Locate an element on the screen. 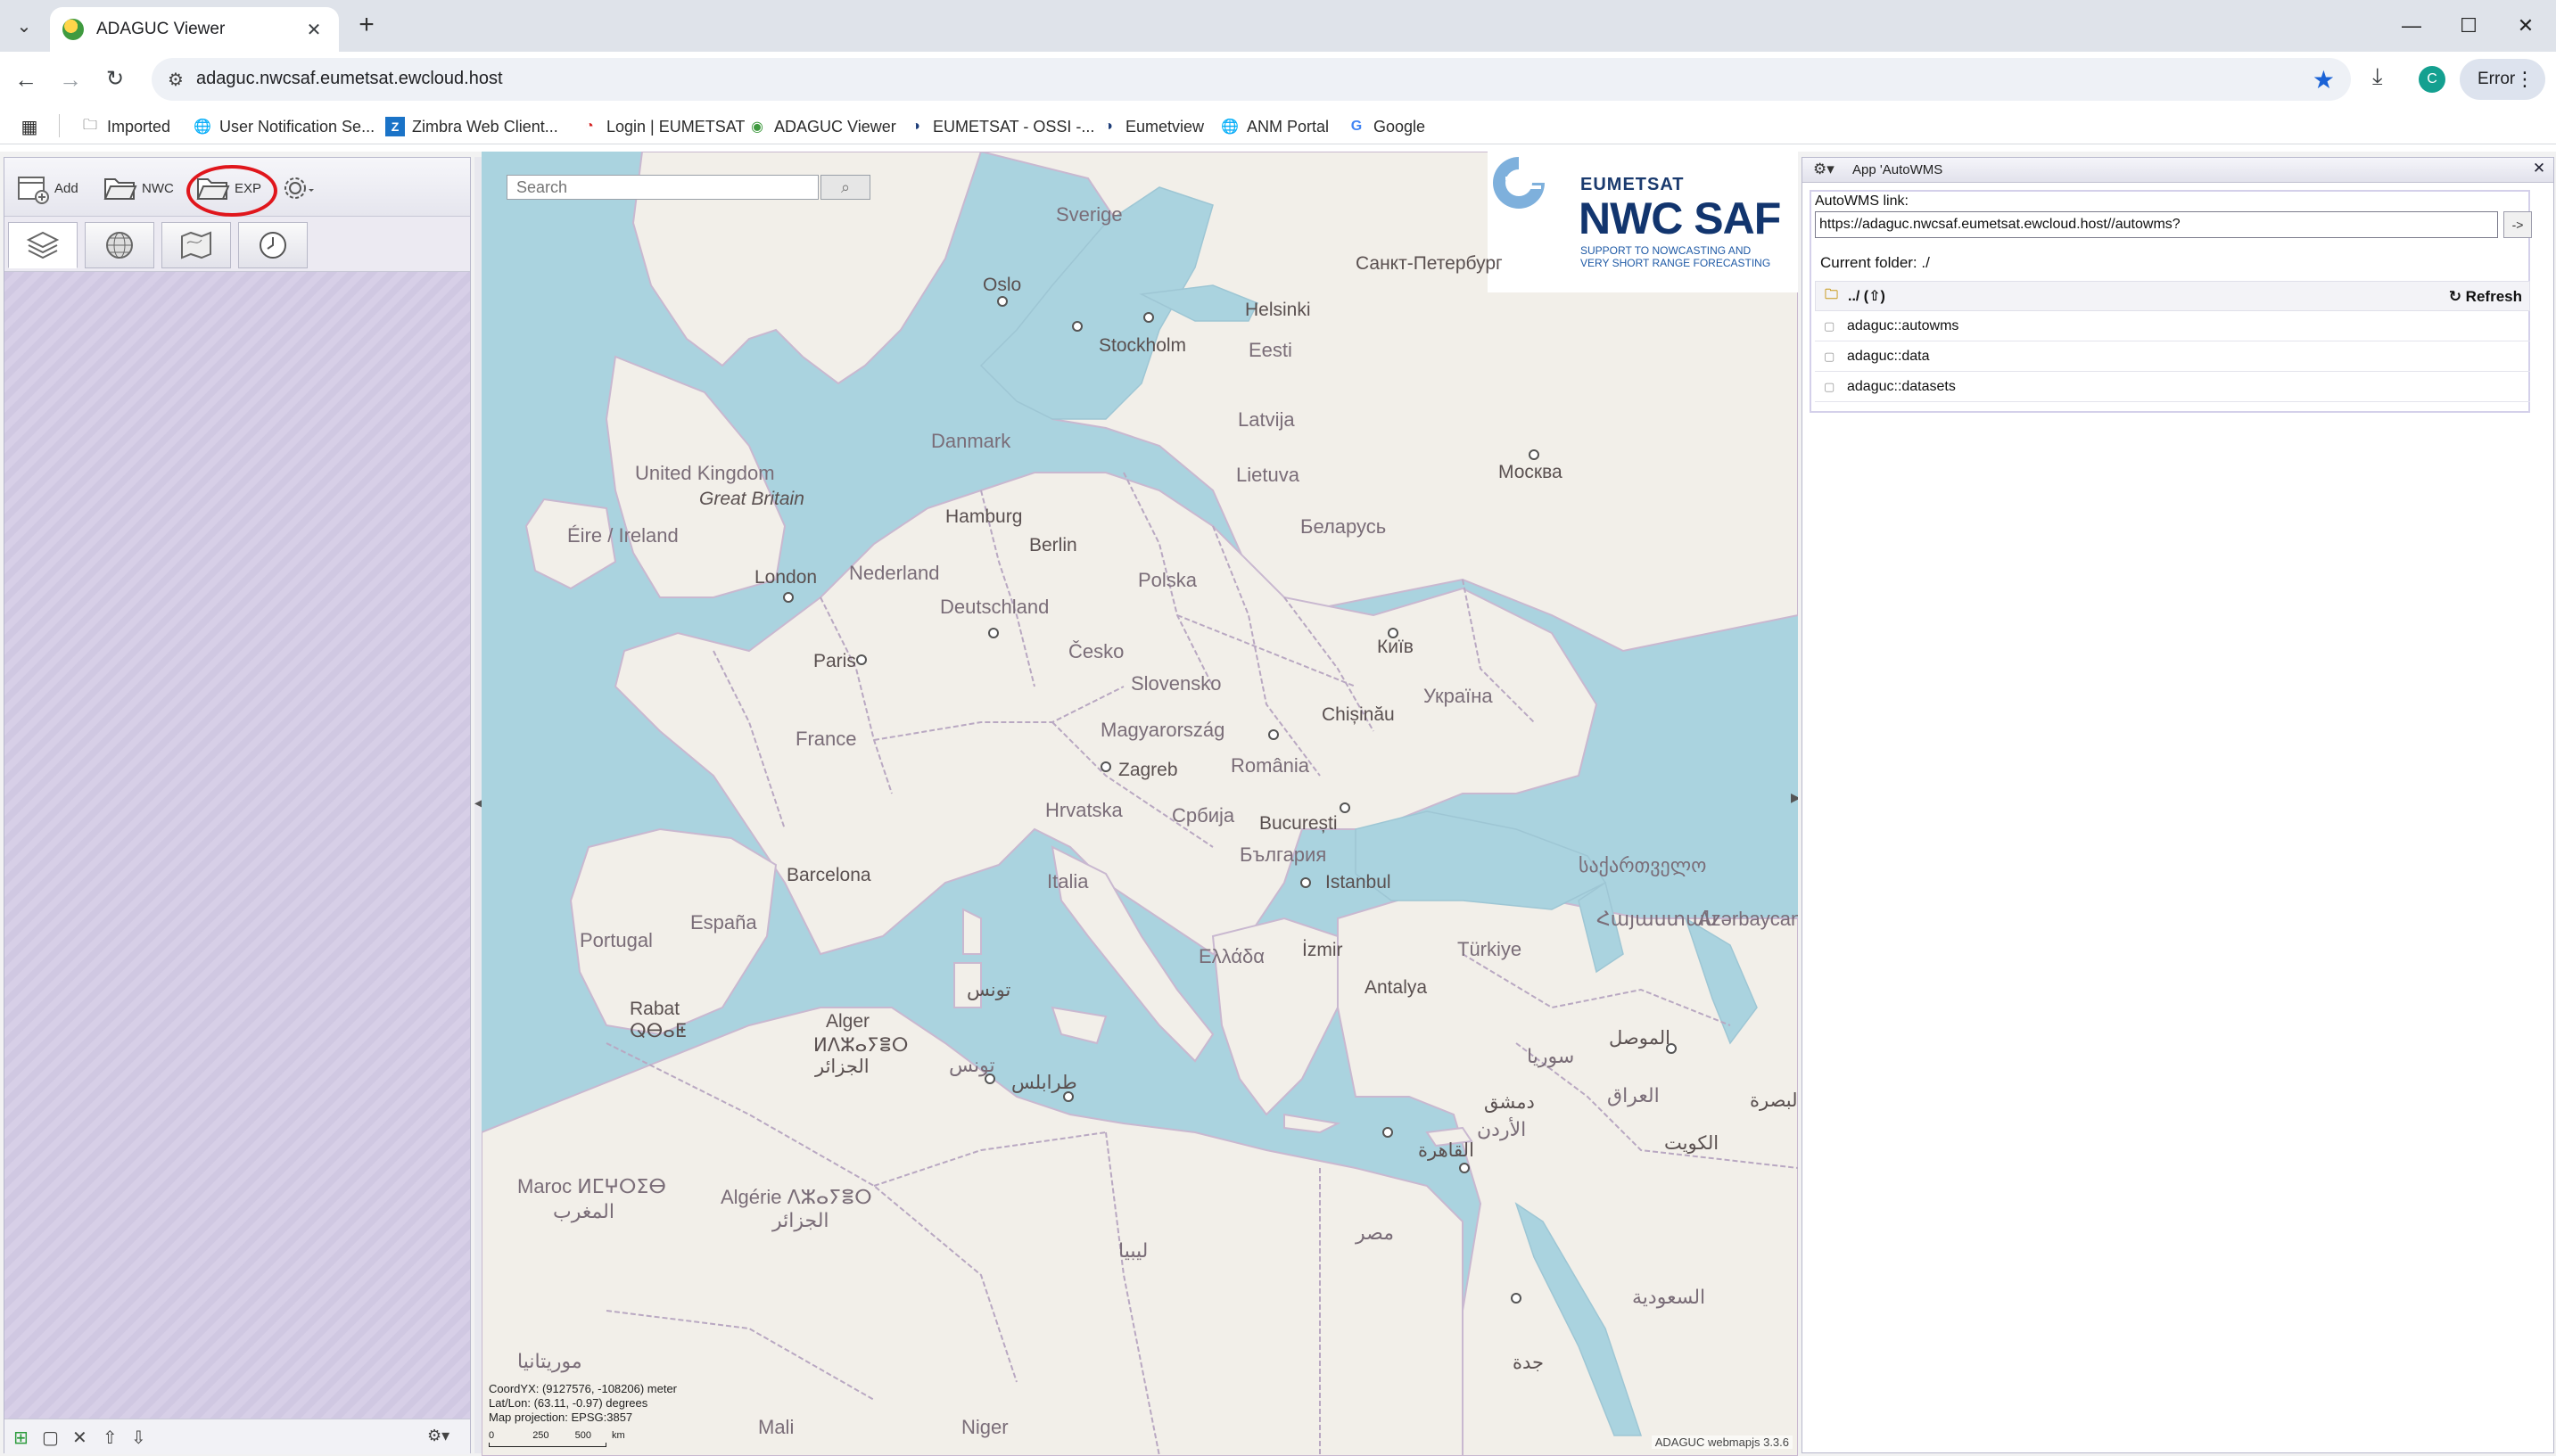  bookmark-imported: 🗀 Imported is located at coordinates (125, 127).